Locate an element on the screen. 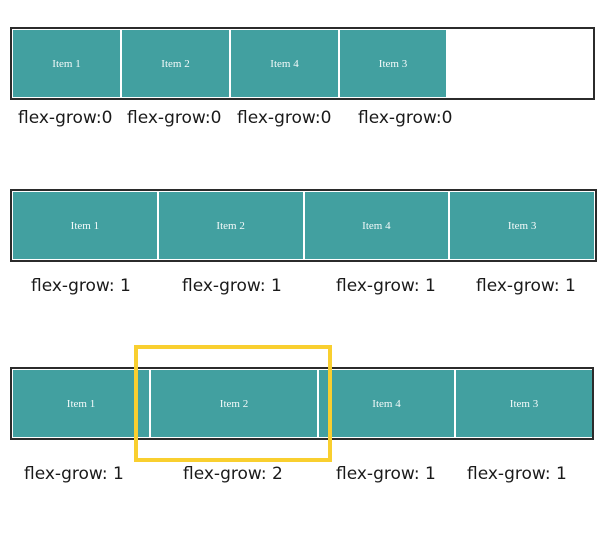 The image size is (600, 550). row2-label-1: flex-grow: 1 is located at coordinates (81, 286).